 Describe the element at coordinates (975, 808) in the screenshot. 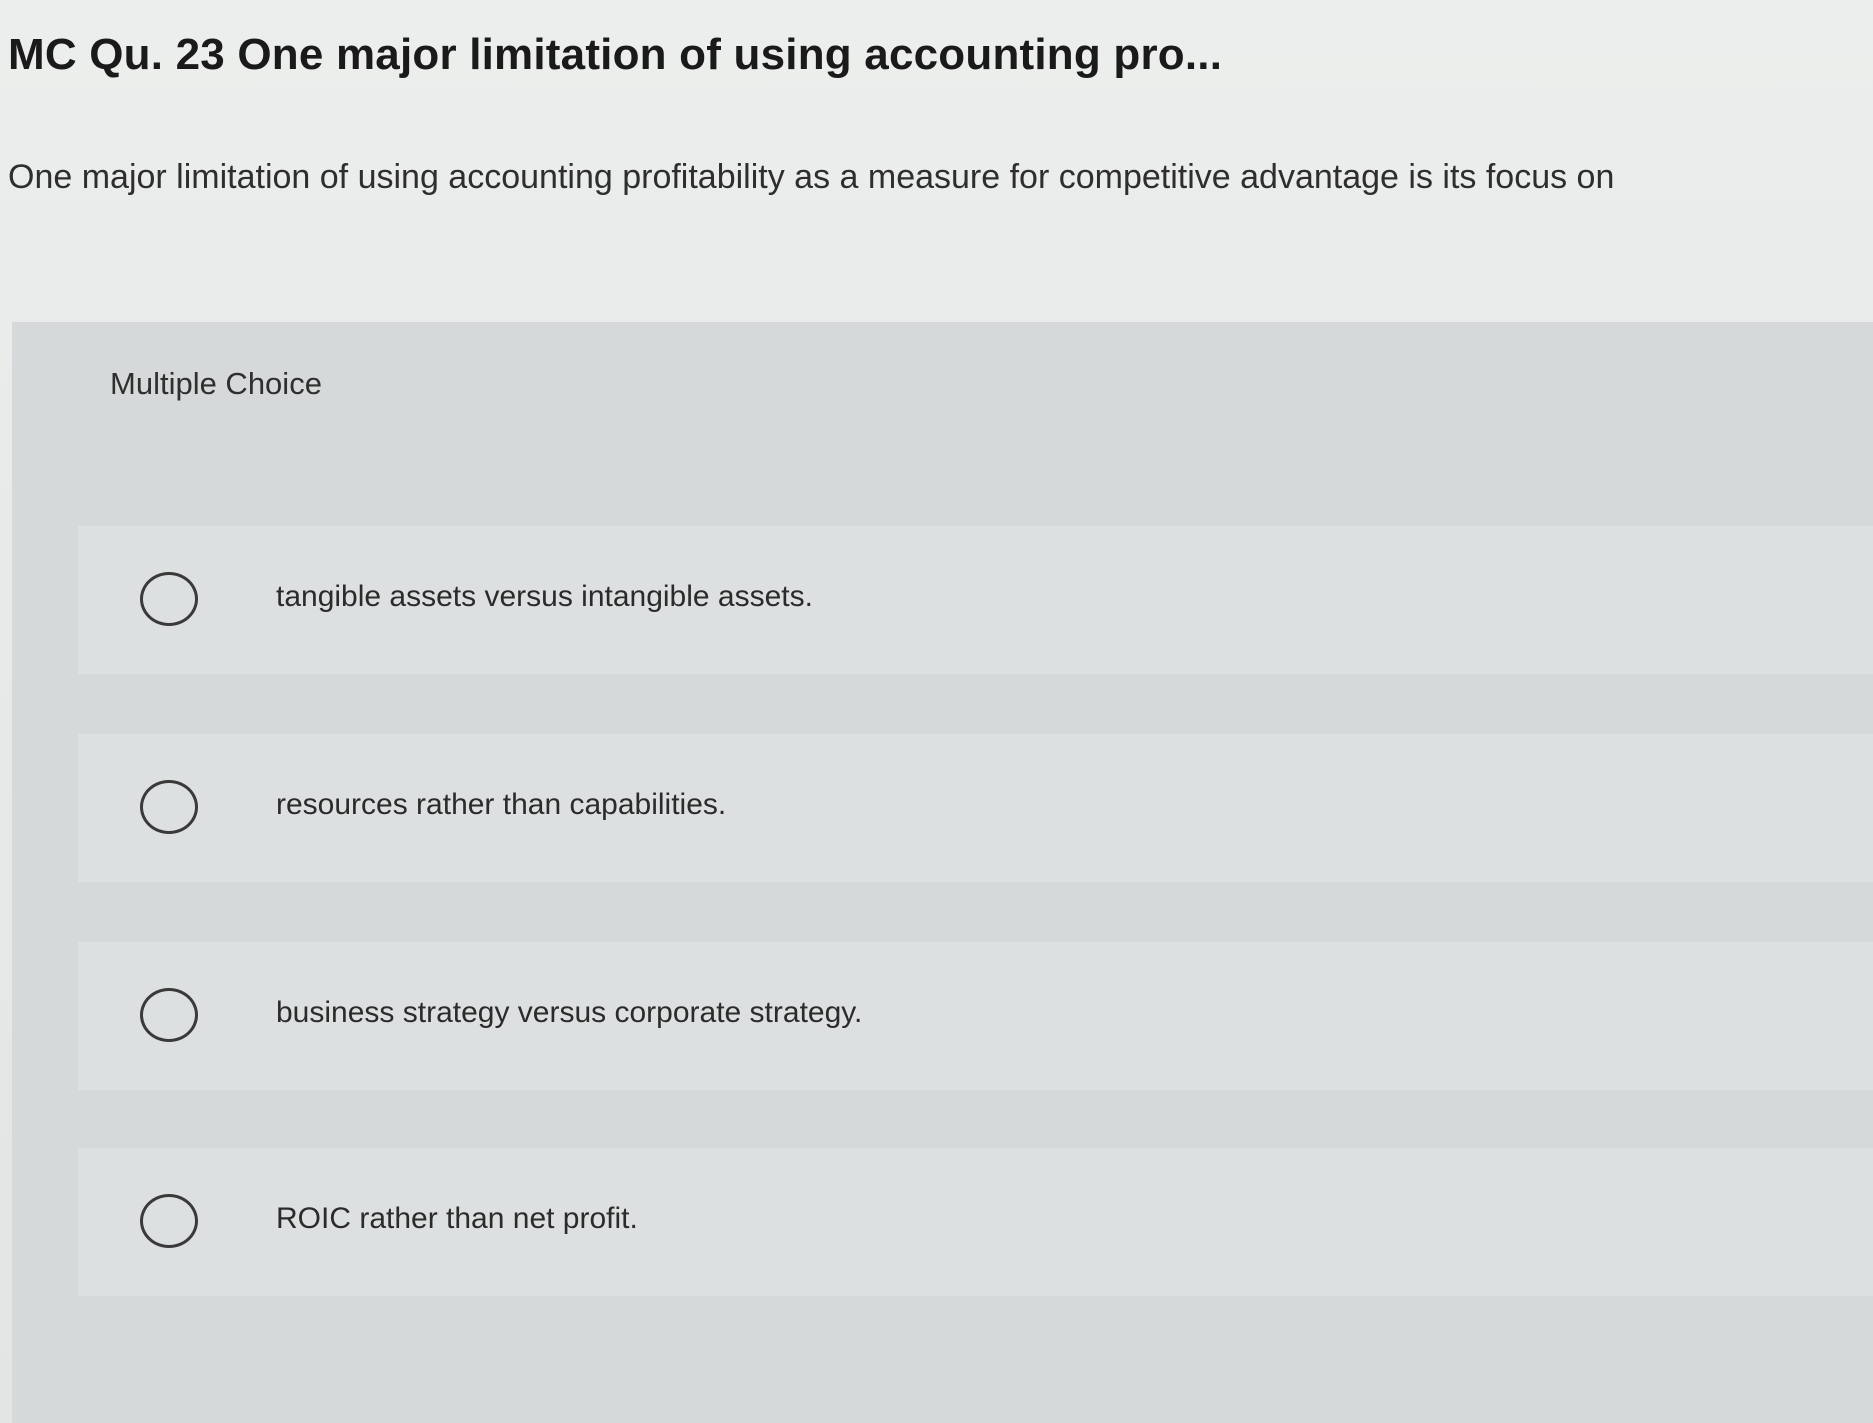

I see `choice-option-2: resources rather than capabilities.` at that location.